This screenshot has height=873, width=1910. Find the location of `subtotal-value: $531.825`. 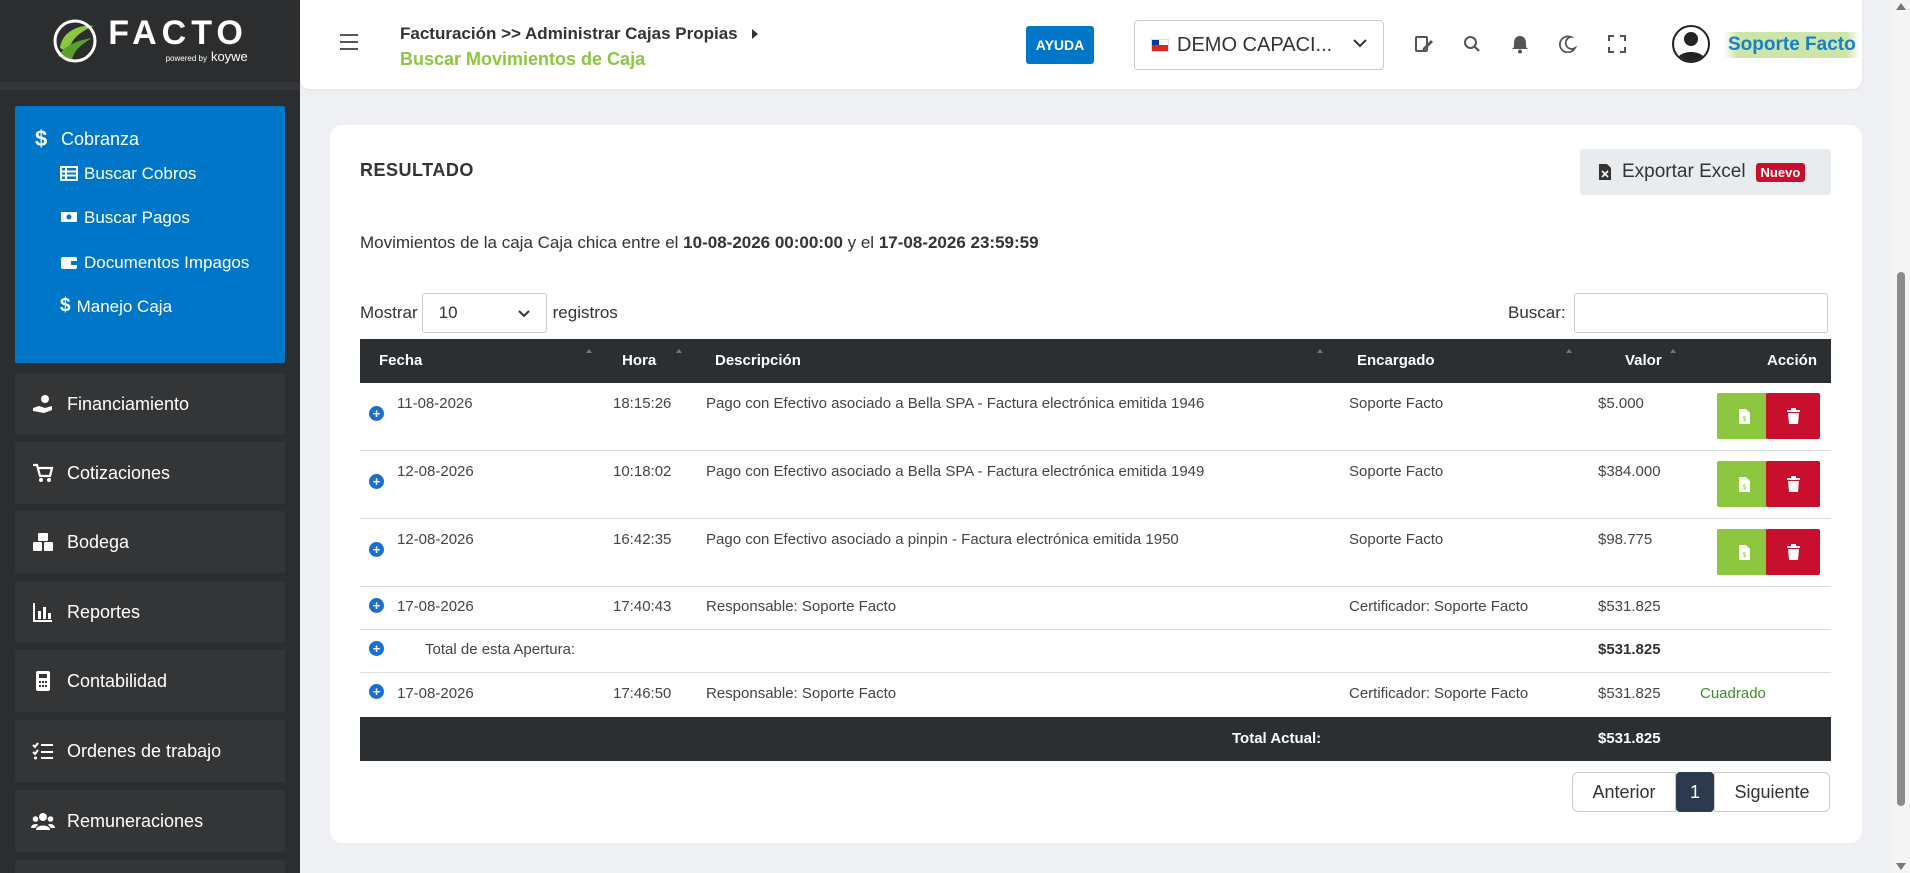

subtotal-value: $531.825 is located at coordinates (1629, 649).